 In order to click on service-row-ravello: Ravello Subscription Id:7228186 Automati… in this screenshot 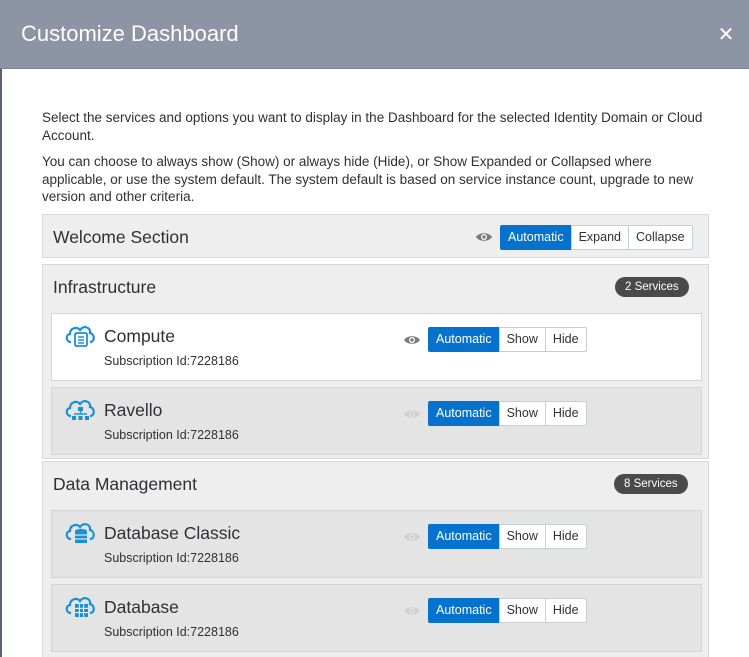, I will do `click(376, 421)`.